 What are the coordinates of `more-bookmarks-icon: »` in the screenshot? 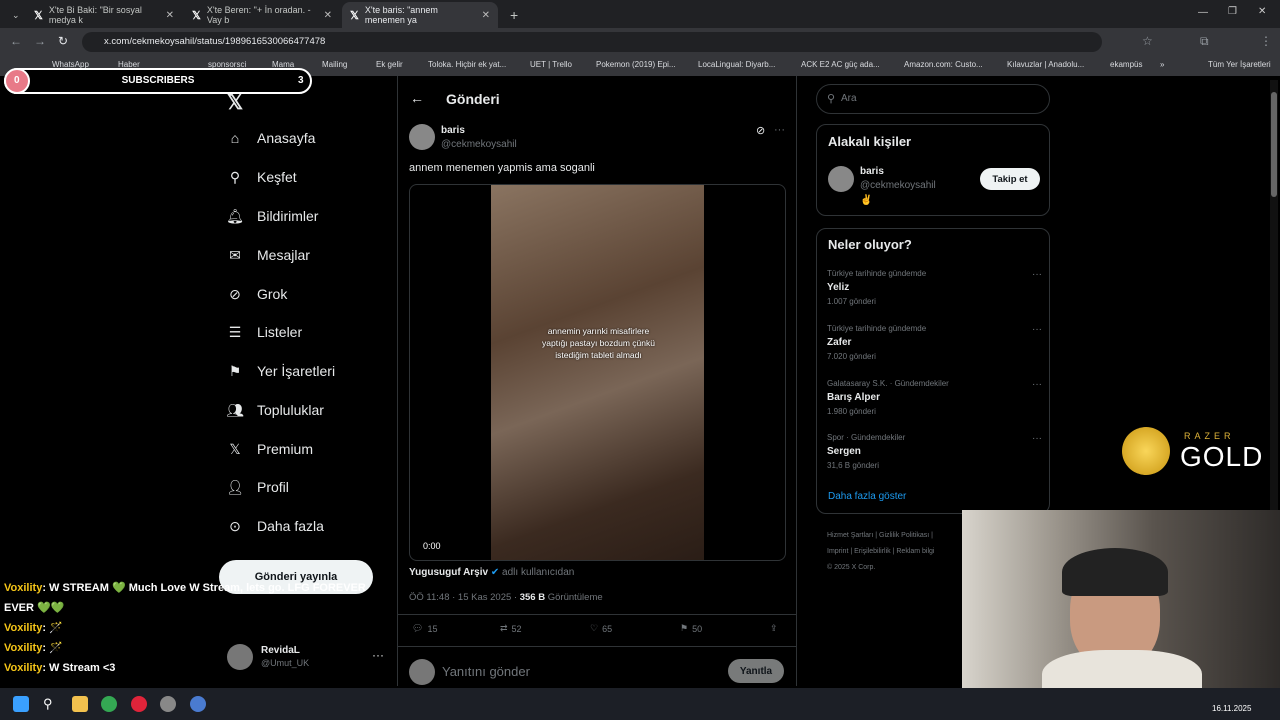 It's located at (1162, 64).